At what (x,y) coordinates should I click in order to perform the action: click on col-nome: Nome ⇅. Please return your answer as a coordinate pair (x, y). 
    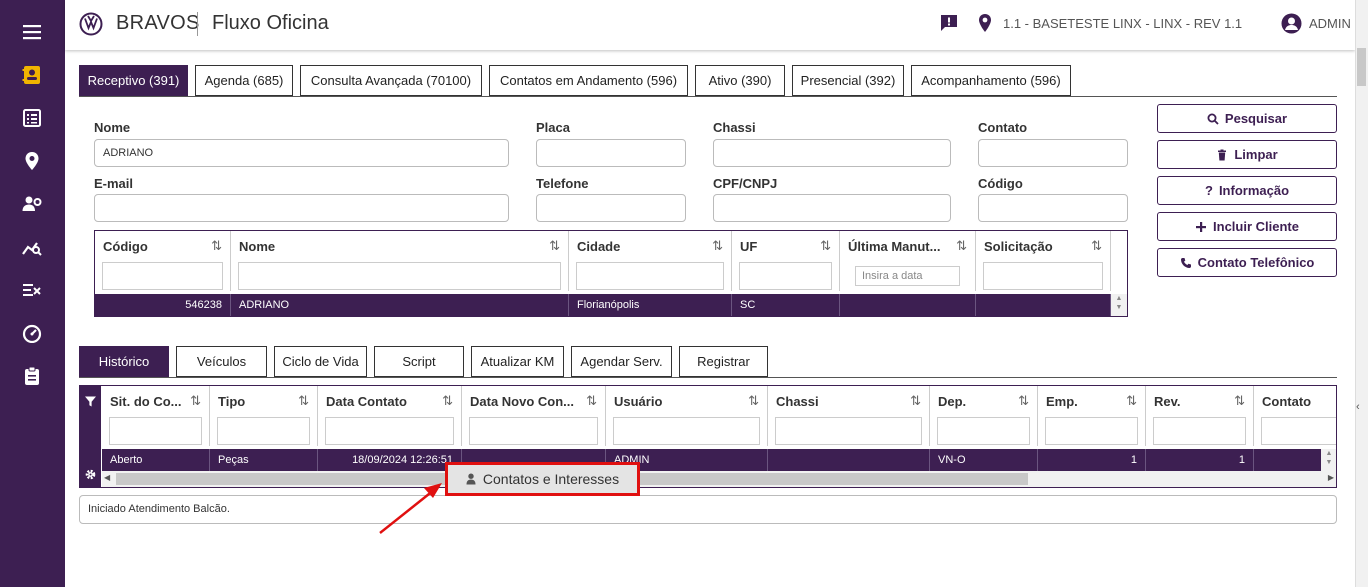
    Looking at the image, I should click on (400, 246).